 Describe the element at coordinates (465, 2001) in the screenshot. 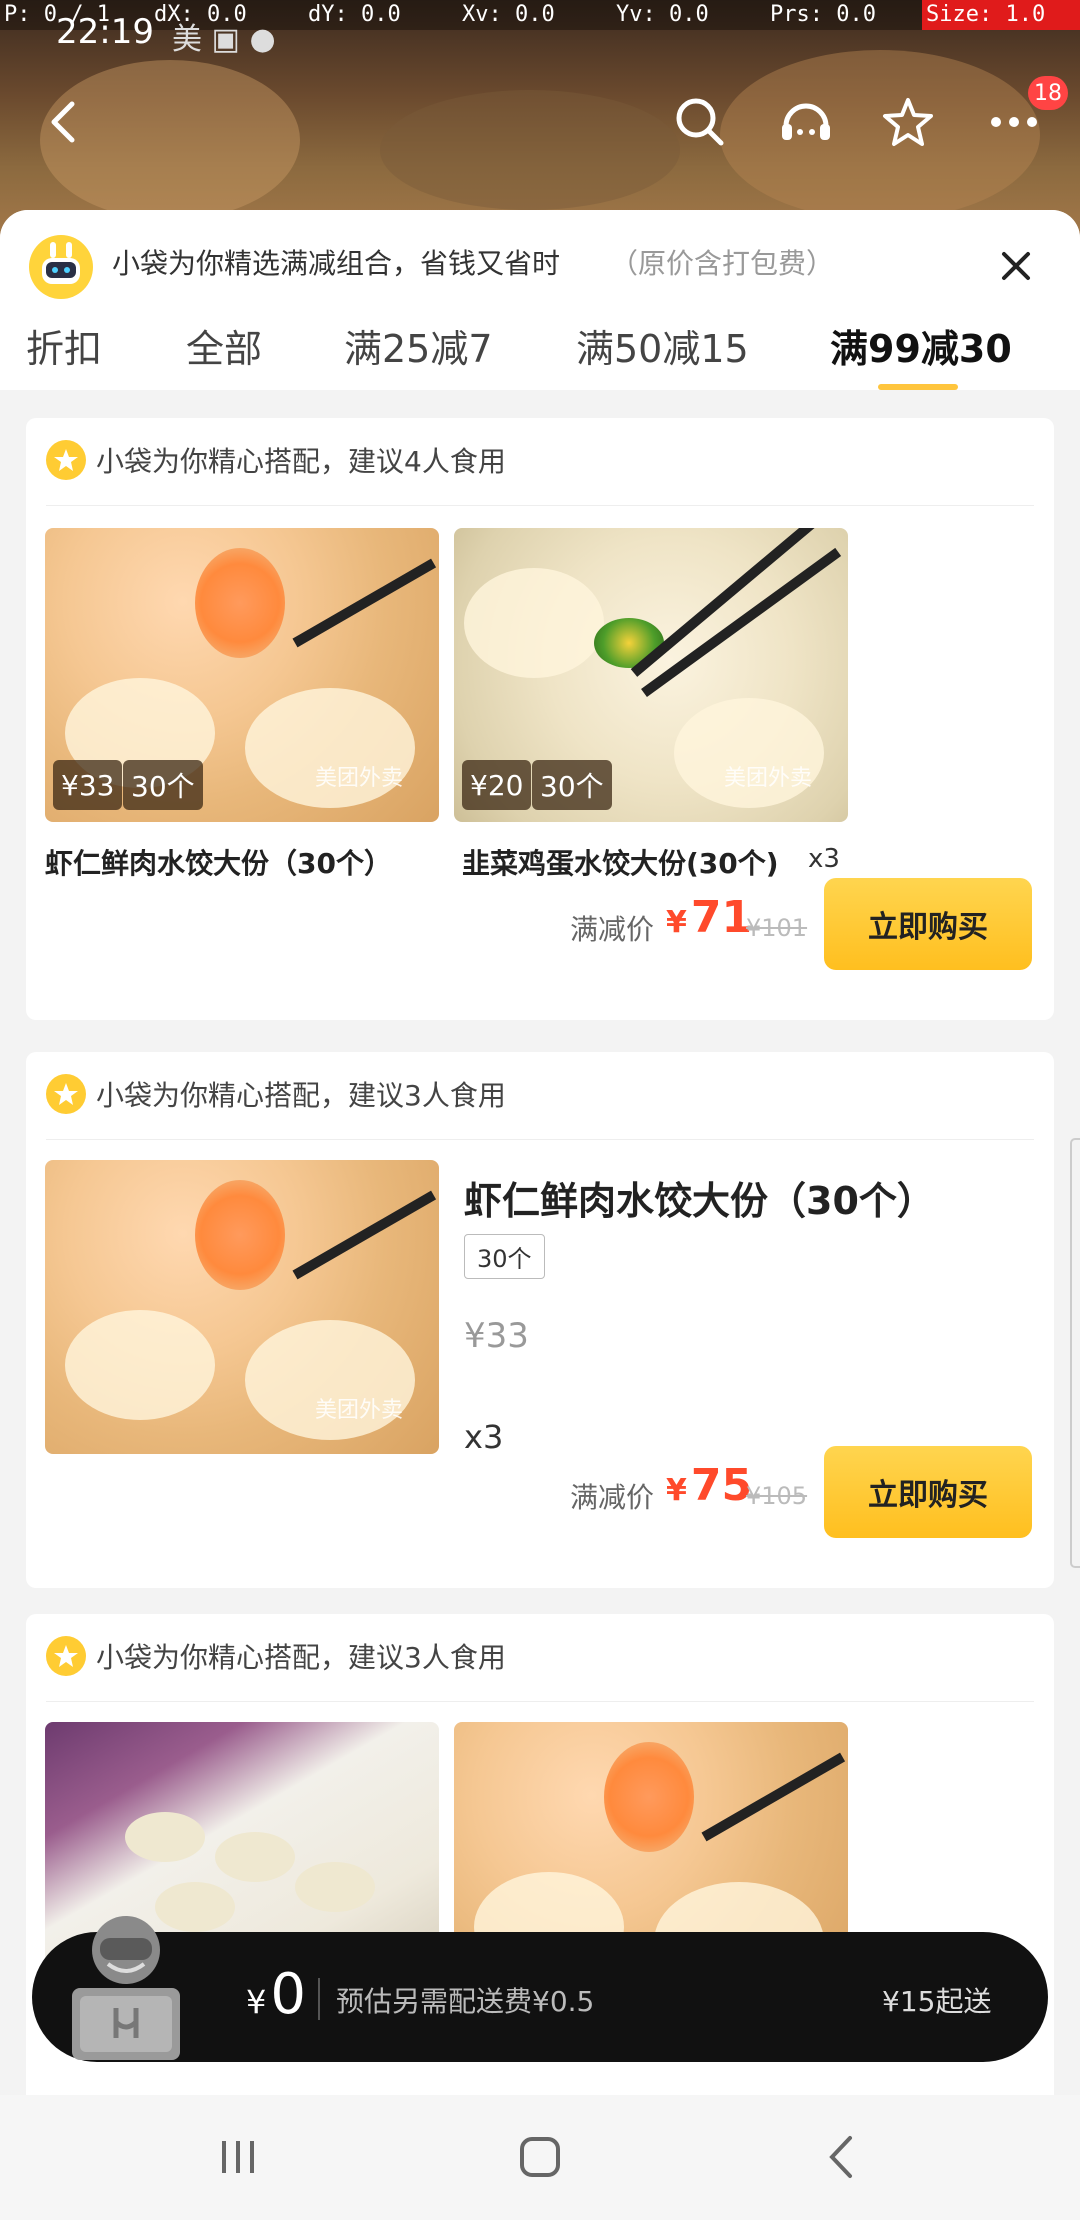

I see `delivery-fee-text: 预估另需配送费¥0.5` at that location.